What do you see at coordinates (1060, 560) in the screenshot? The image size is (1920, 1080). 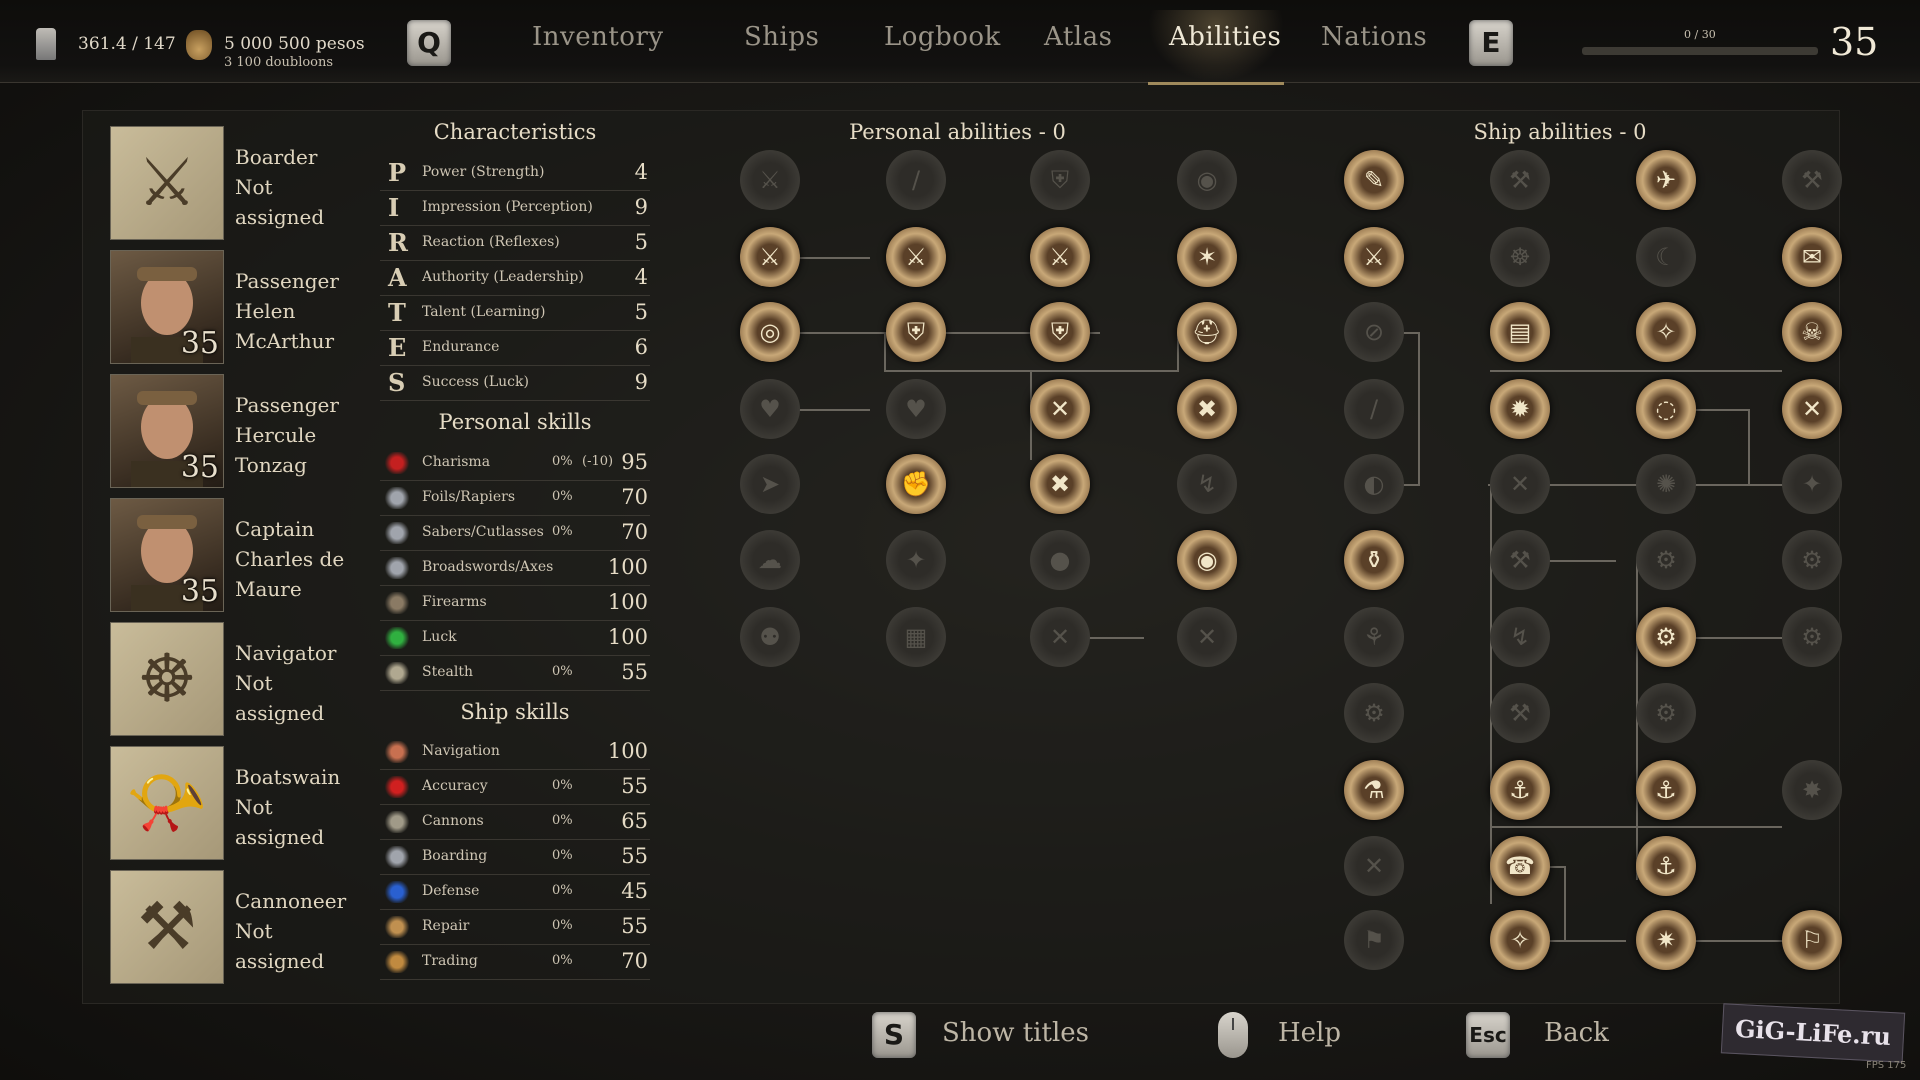 I see `personal-ability-node: ●` at bounding box center [1060, 560].